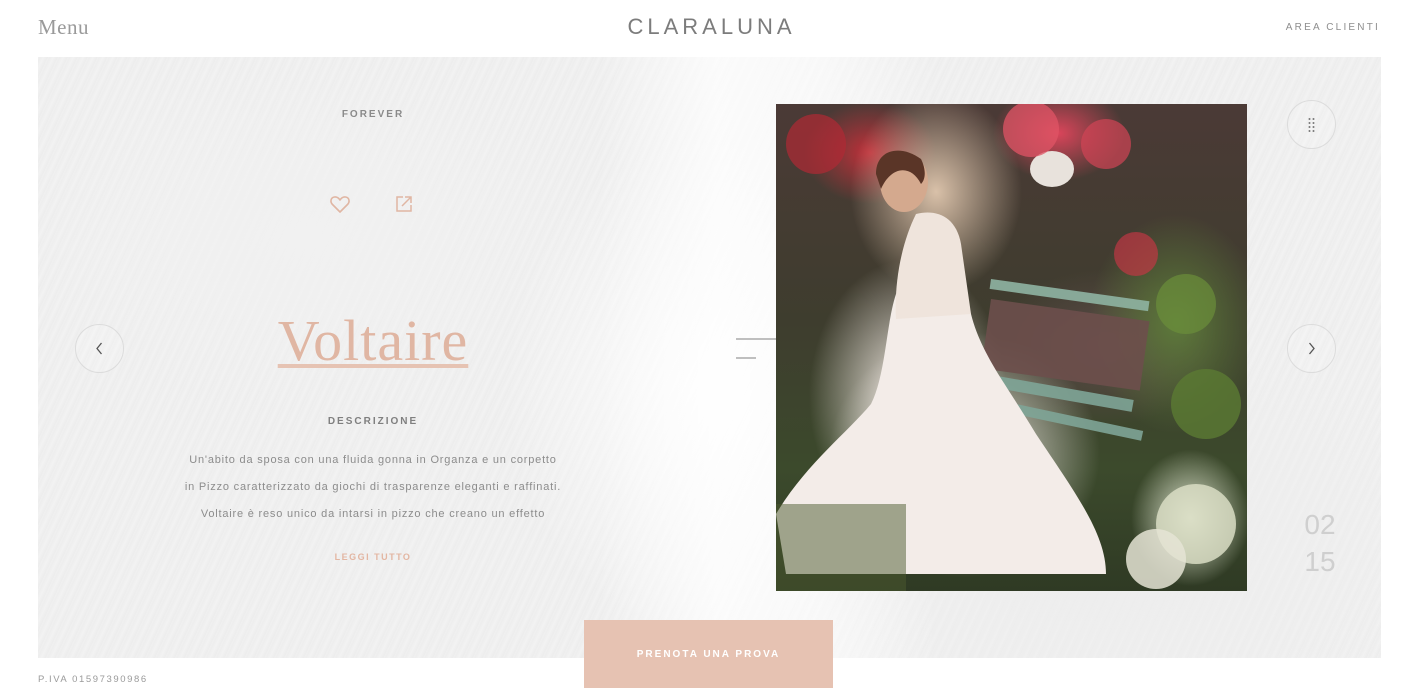 The image size is (1423, 696). Describe the element at coordinates (373, 557) in the screenshot. I see `read-more-link: LEGGI TUTTO` at that location.